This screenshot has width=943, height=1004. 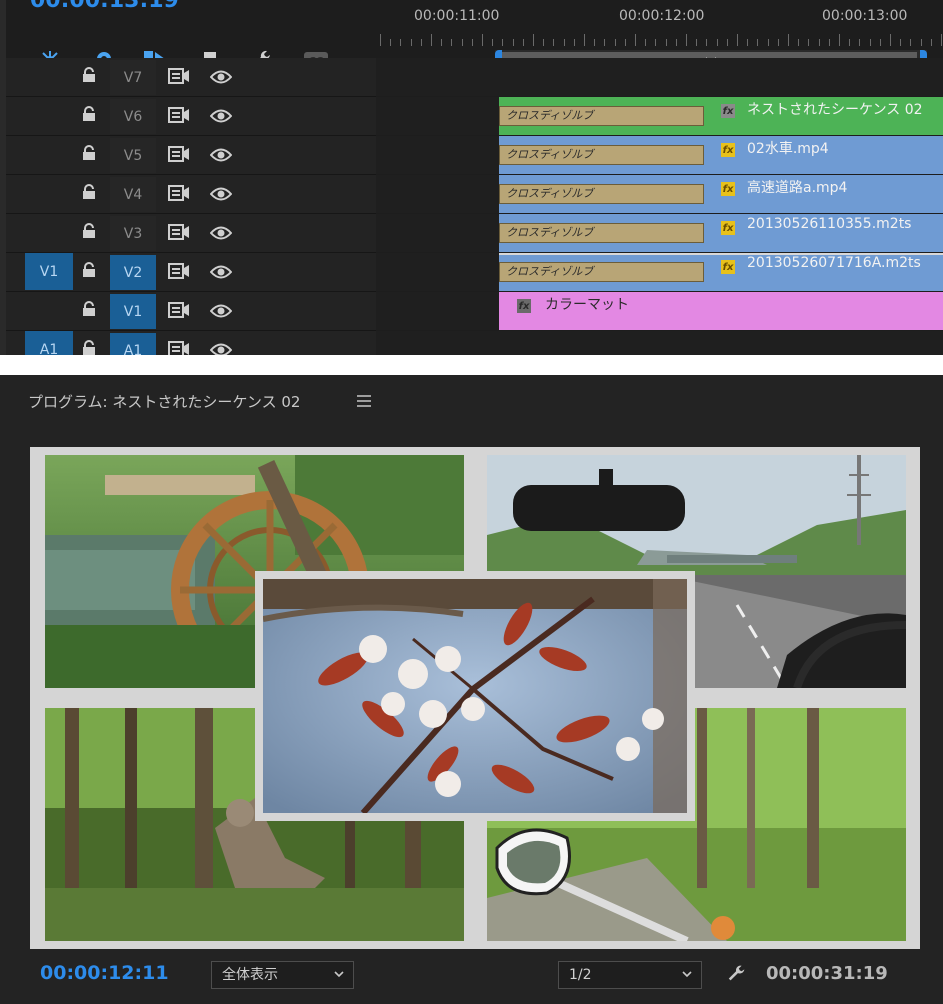 What do you see at coordinates (191, 343) in the screenshot?
I see `track-header-a1: A1 A1` at bounding box center [191, 343].